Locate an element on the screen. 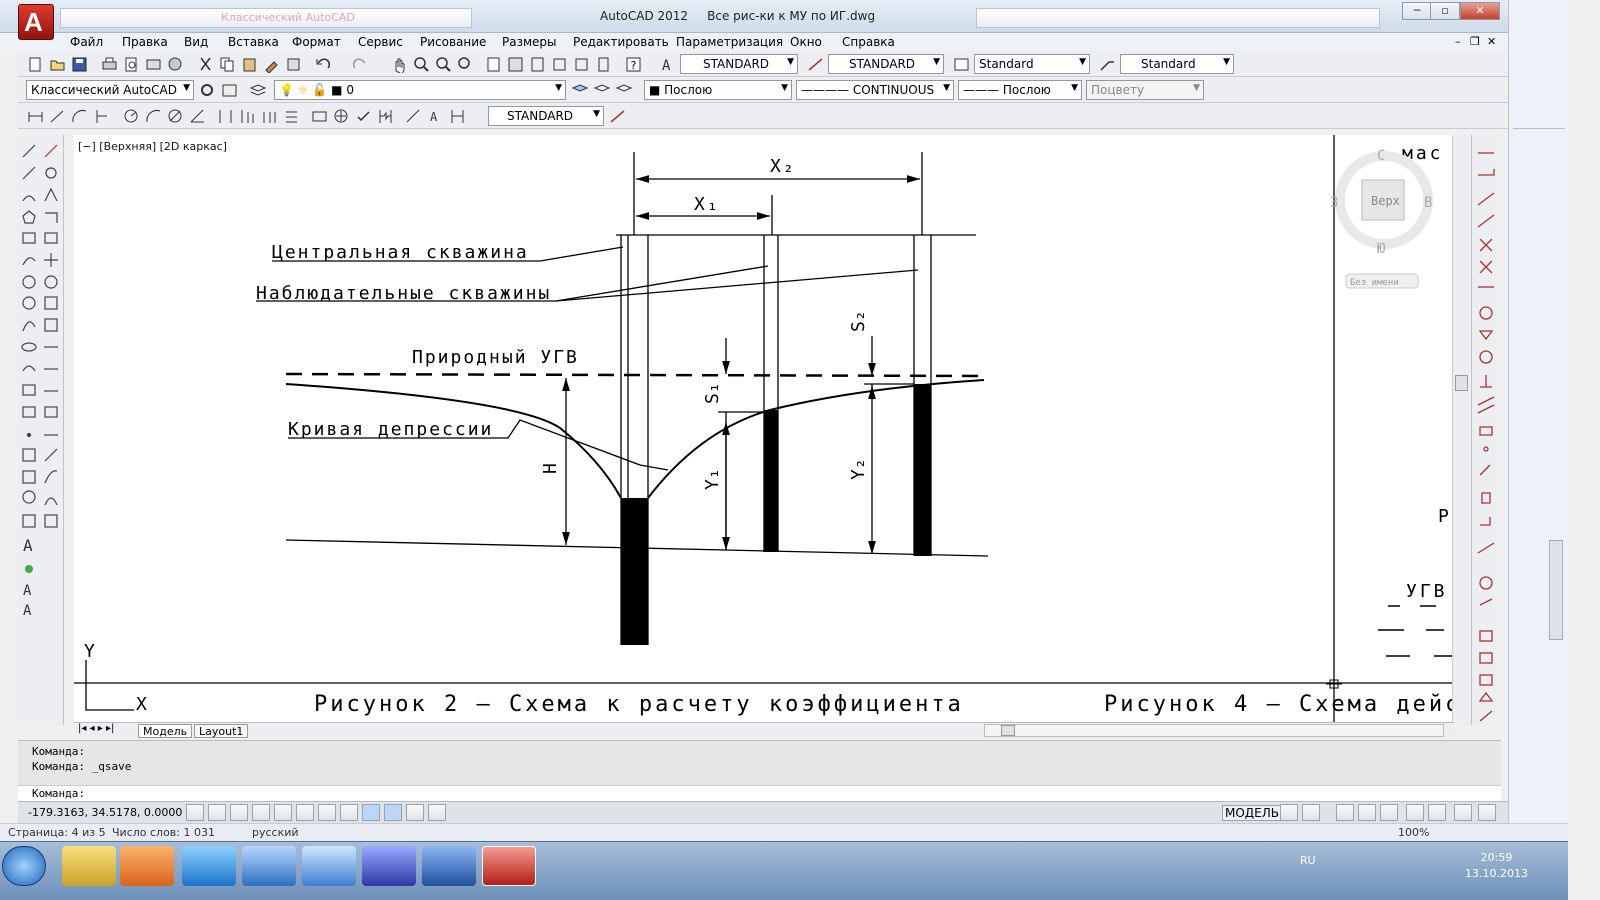 This screenshot has width=1600, height=900. quick-view-layouts-icon is located at coordinates (1289, 812).